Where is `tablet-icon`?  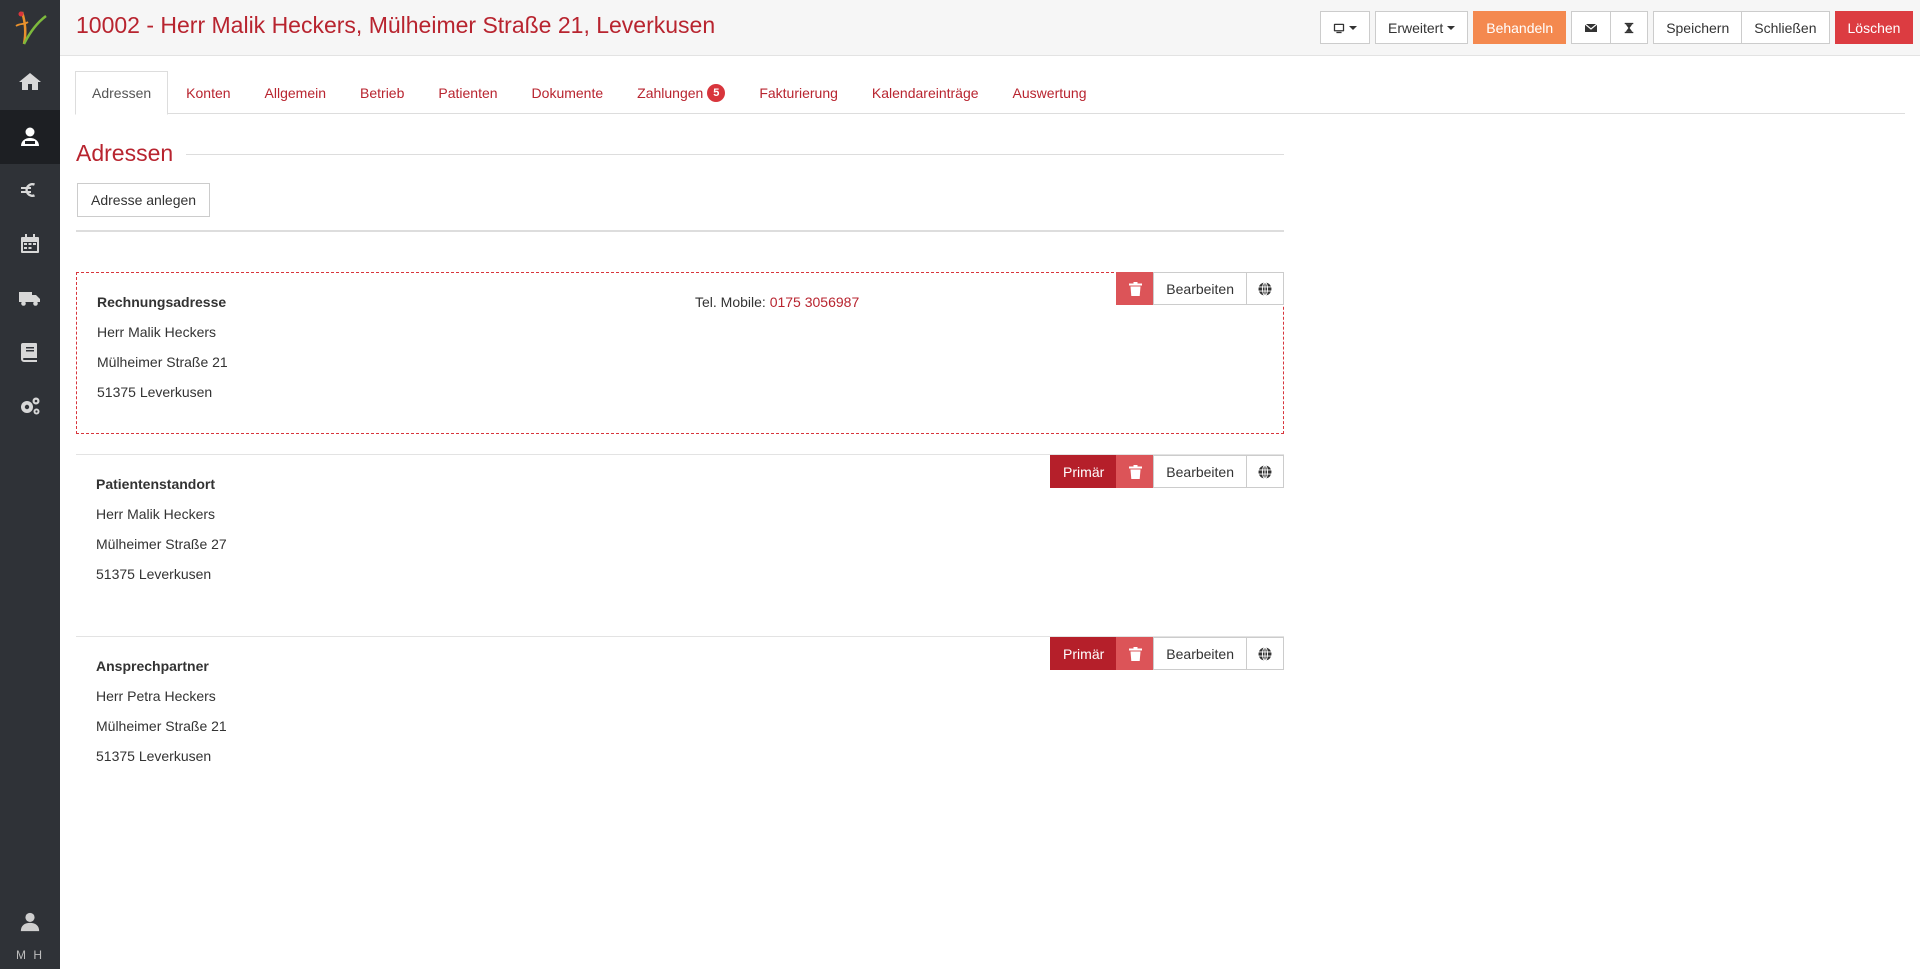 tablet-icon is located at coordinates (1339, 28).